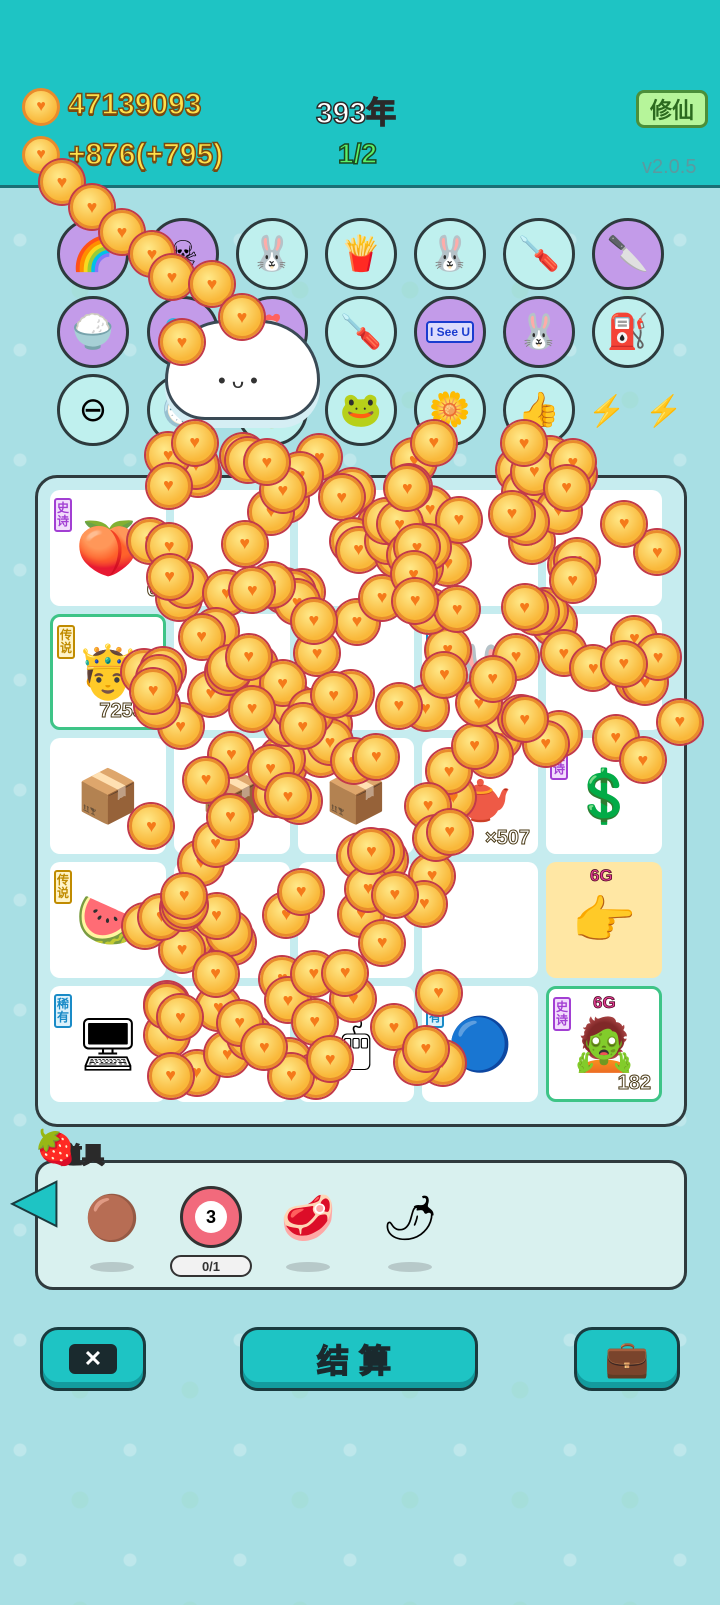 This screenshot has width=720, height=1605. I want to click on settle-label: 结算, so click(358, 1361).